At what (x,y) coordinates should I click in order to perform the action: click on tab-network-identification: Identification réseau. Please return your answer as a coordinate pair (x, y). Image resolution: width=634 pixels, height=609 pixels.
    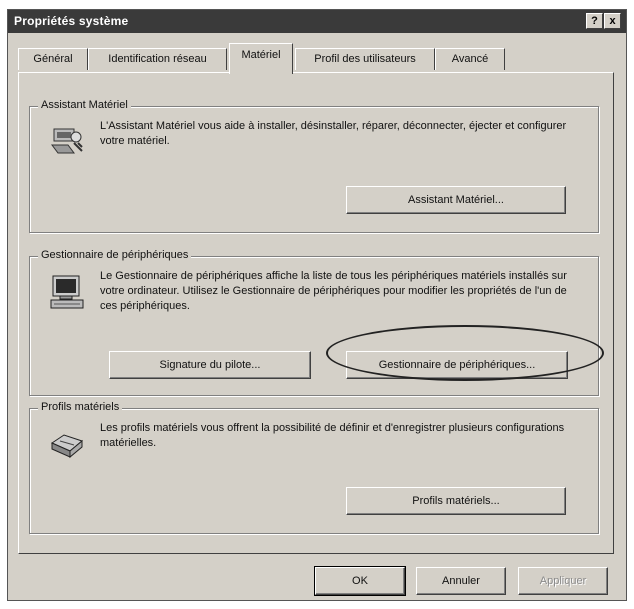
    Looking at the image, I should click on (157, 59).